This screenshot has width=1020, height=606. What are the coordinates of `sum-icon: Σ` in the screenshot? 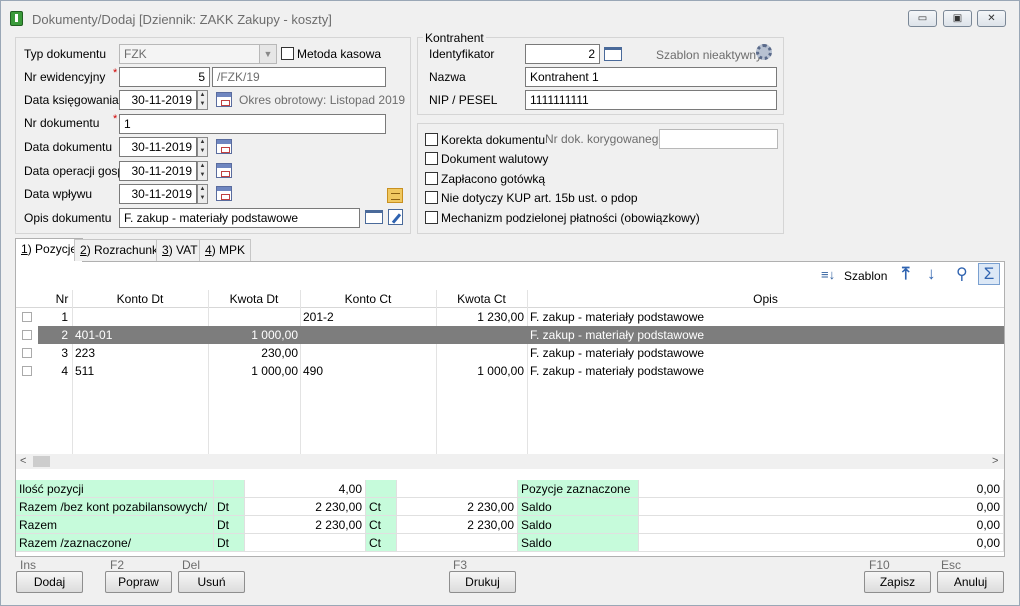 It's located at (989, 274).